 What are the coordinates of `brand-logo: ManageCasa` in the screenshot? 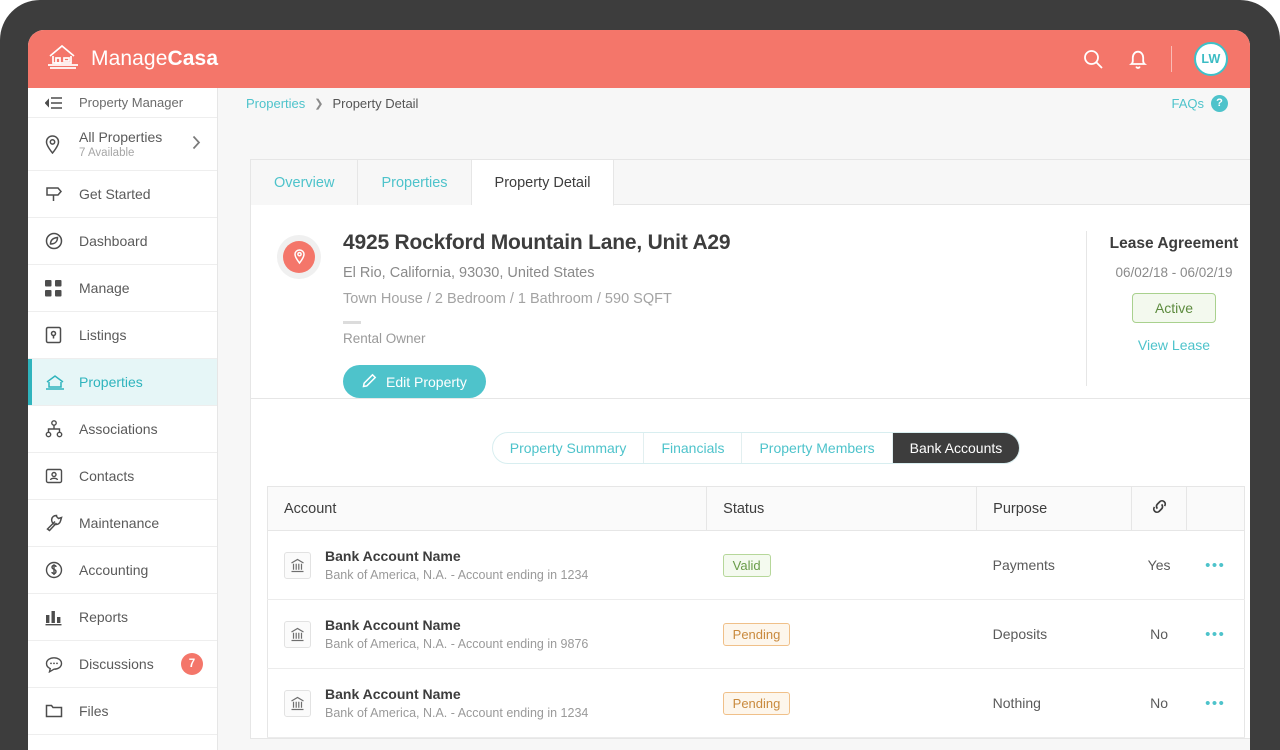 It's located at (132, 59).